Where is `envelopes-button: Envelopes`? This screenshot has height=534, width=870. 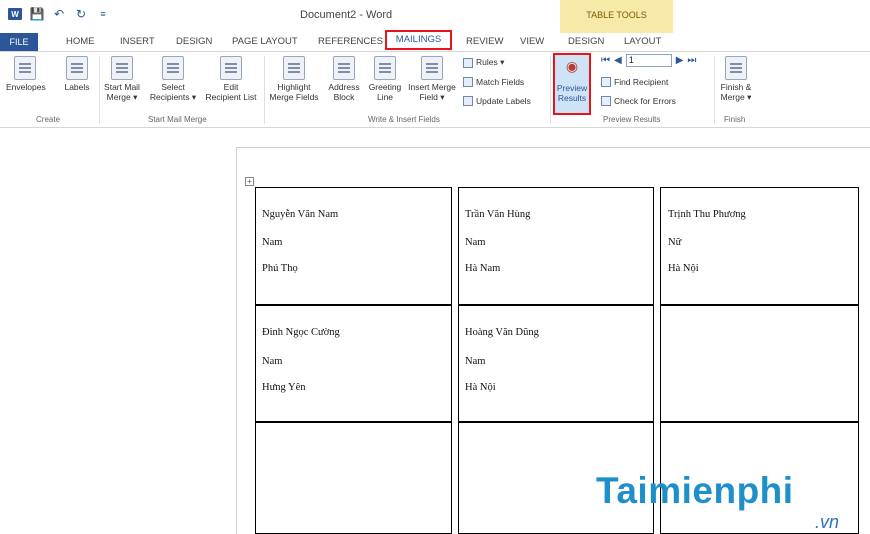
envelopes-button: Envelopes is located at coordinates (26, 74).